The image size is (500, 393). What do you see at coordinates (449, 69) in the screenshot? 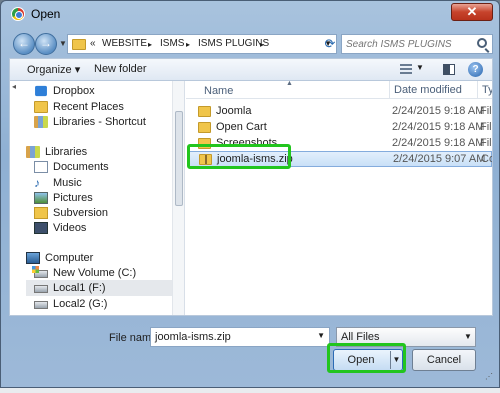
I see `preview-pane-icon` at bounding box center [449, 69].